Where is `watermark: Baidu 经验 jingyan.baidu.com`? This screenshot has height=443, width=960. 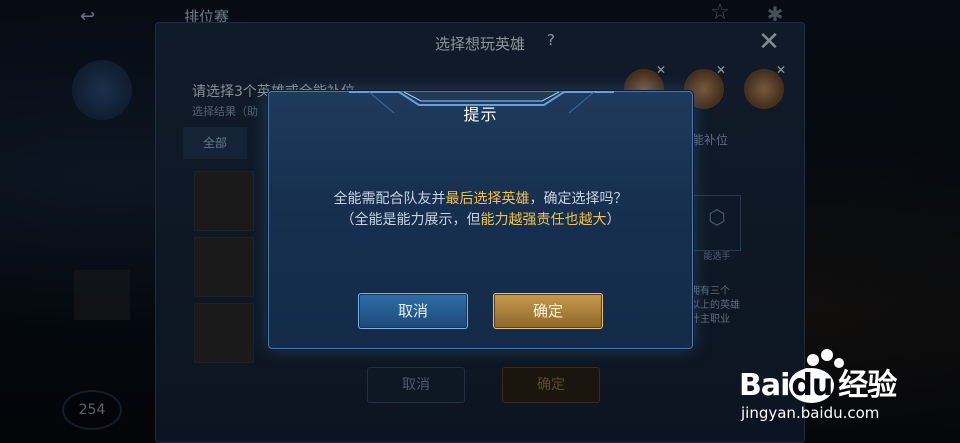
watermark: Baidu 经验 jingyan.baidu.com is located at coordinates (842, 391).